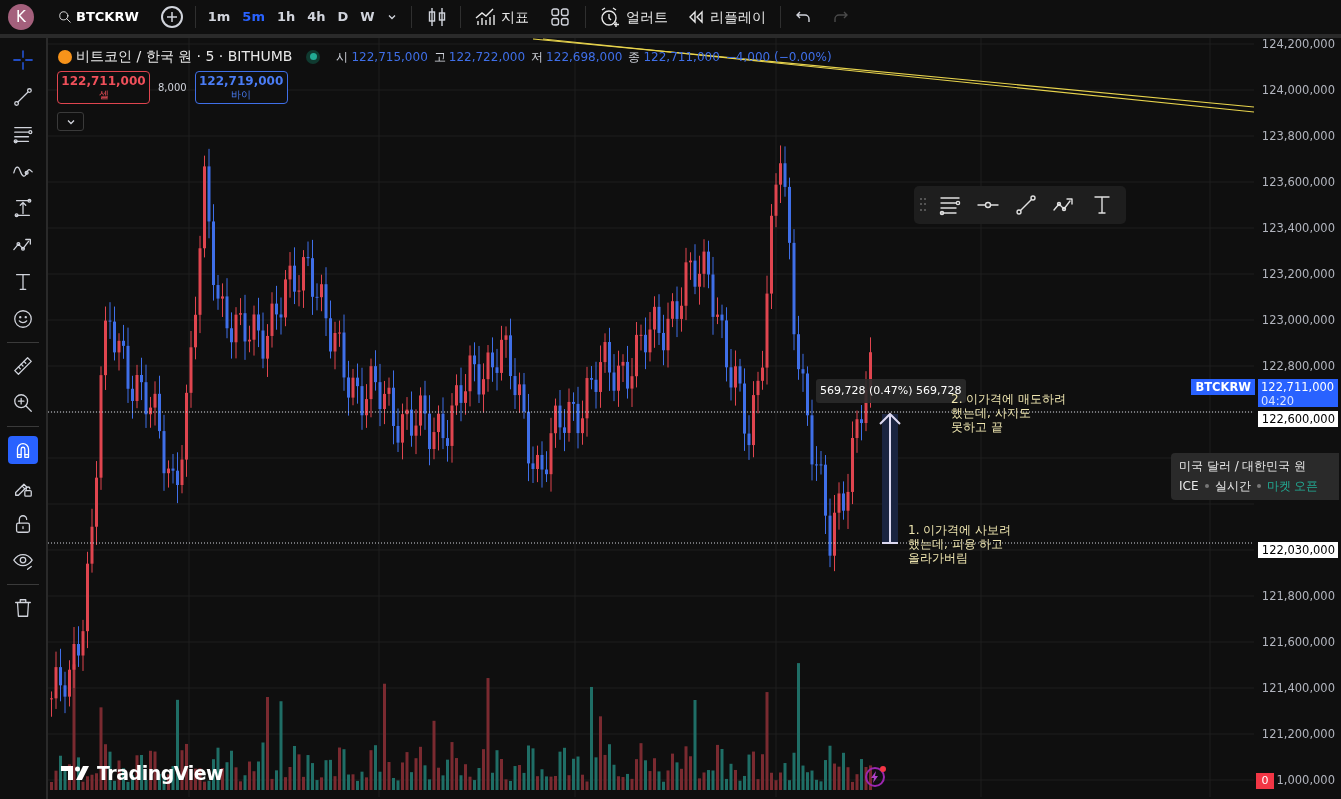  I want to click on interval-tab: 4h, so click(316, 17).